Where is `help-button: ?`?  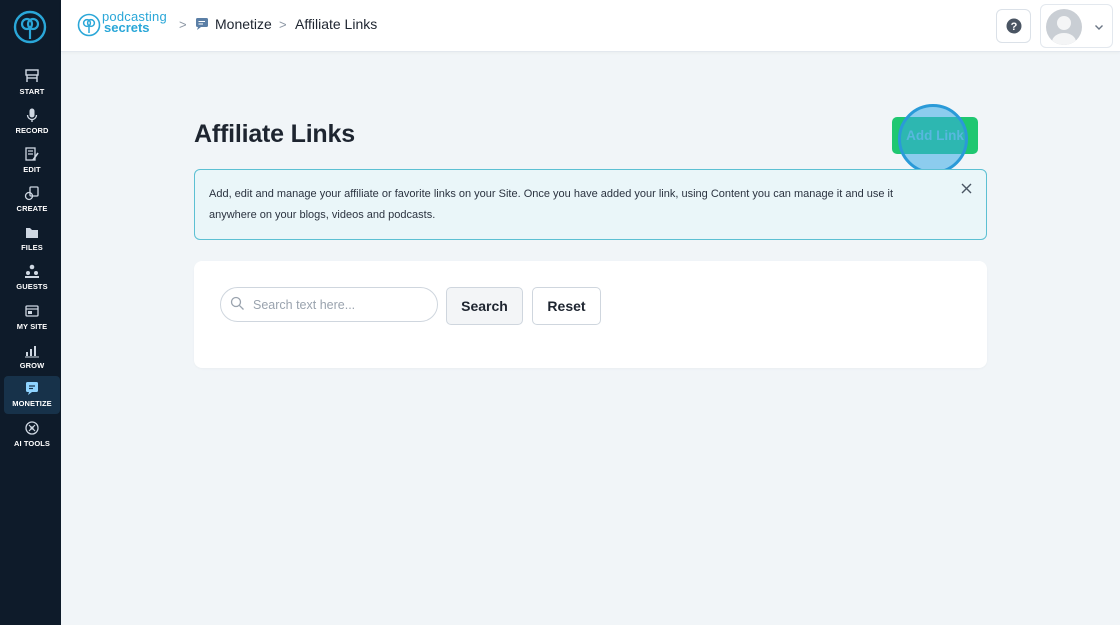 help-button: ? is located at coordinates (1013, 26).